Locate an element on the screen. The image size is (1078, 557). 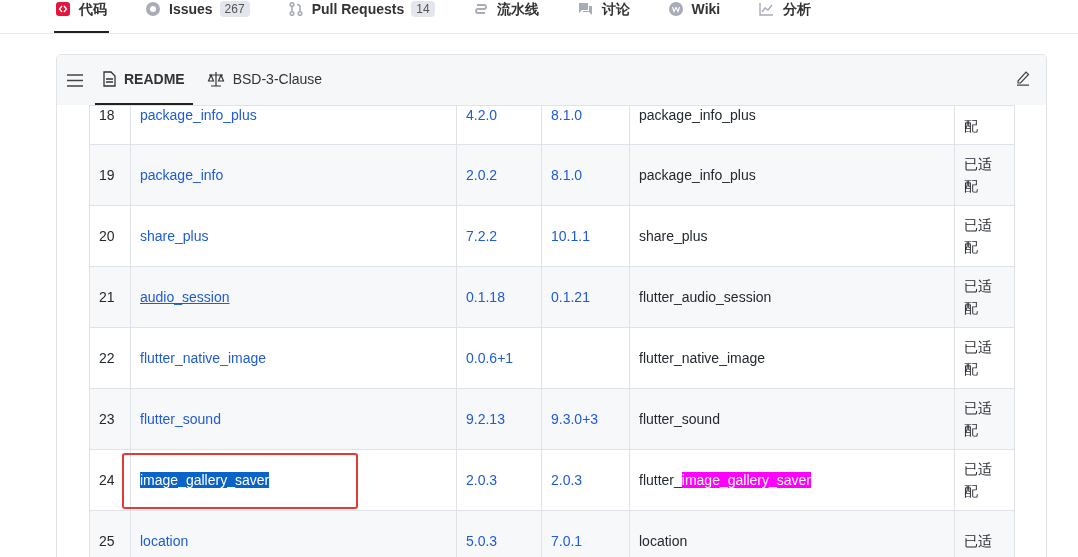
document-icon is located at coordinates (109, 79).